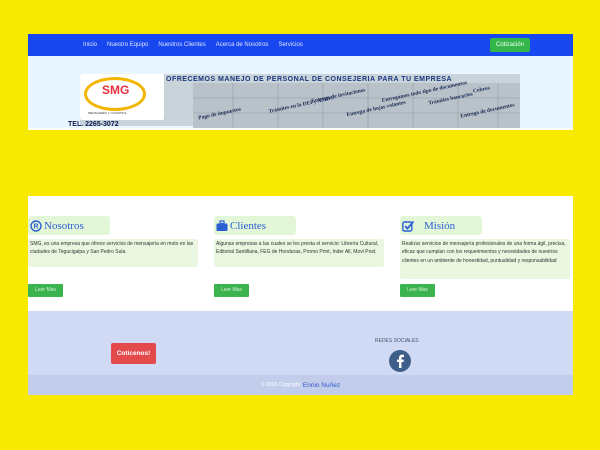  What do you see at coordinates (242, 45) in the screenshot?
I see `nav-link-acerca: Acerca de Nosotros` at bounding box center [242, 45].